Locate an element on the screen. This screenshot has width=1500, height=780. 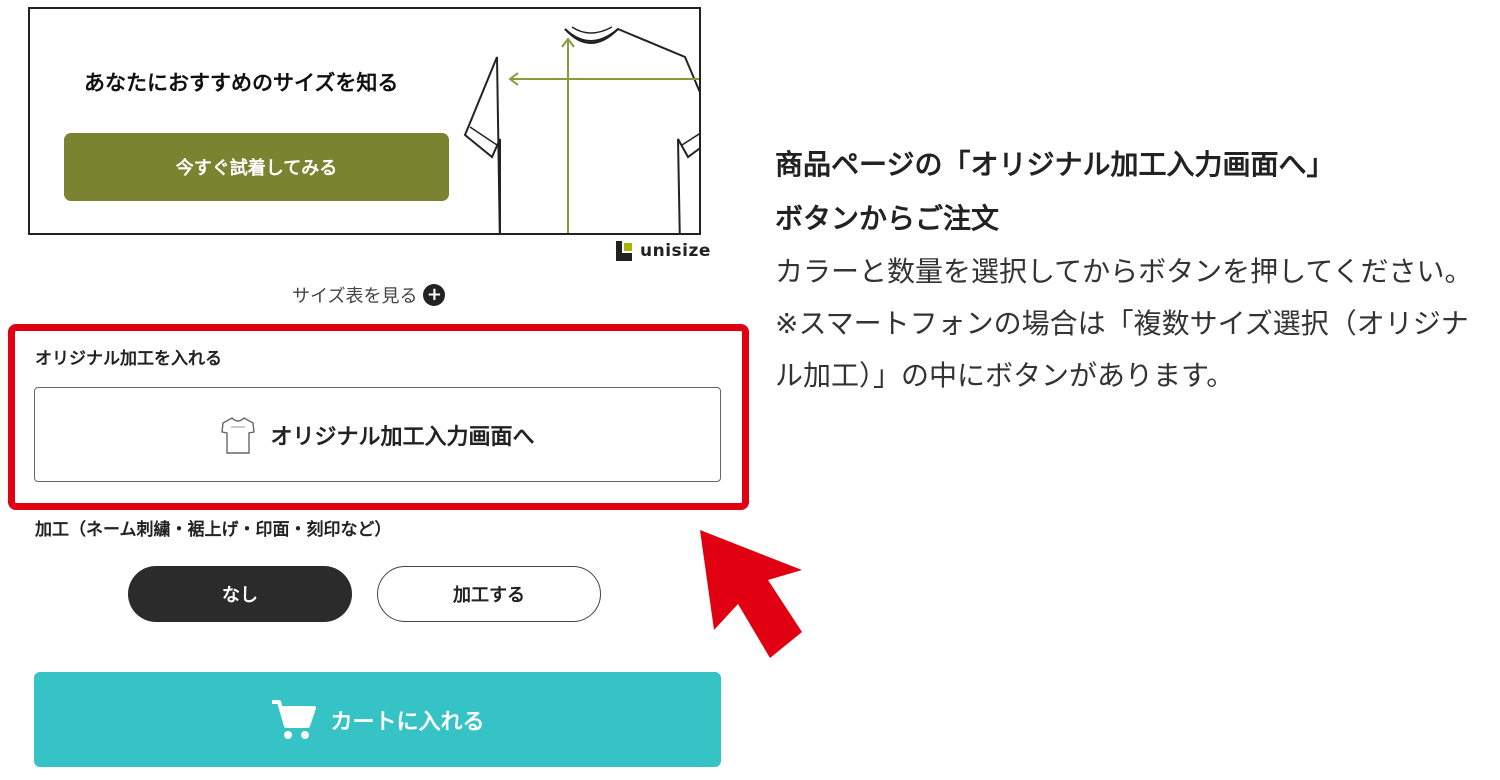
plus-circle-icon: + is located at coordinates (434, 295).